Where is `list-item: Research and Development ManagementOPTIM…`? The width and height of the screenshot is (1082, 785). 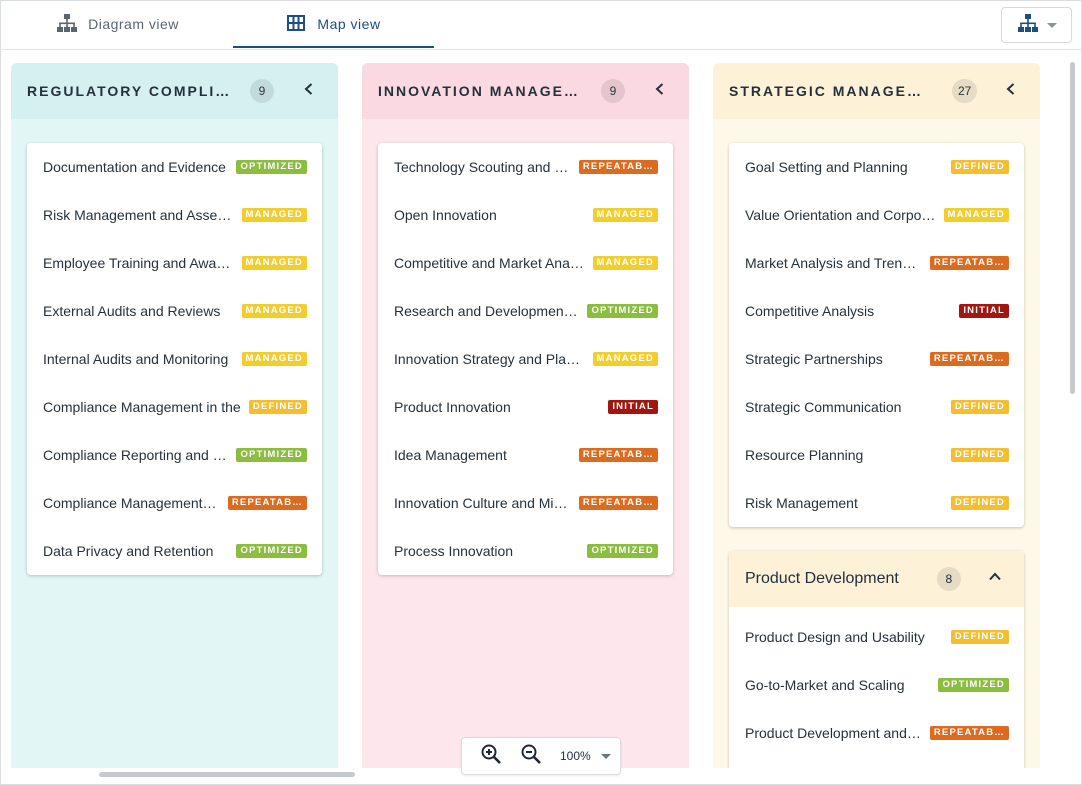 list-item: Research and Development ManagementOPTIM… is located at coordinates (525, 311).